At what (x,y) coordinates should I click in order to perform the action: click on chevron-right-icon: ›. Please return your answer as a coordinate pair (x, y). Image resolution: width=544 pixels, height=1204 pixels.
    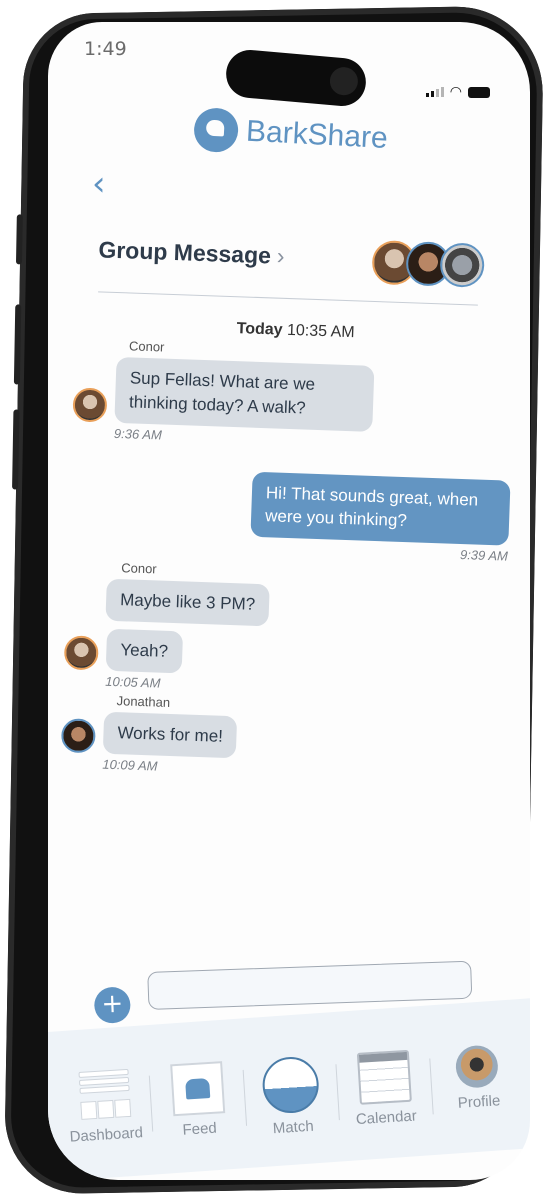
    Looking at the image, I should click on (281, 255).